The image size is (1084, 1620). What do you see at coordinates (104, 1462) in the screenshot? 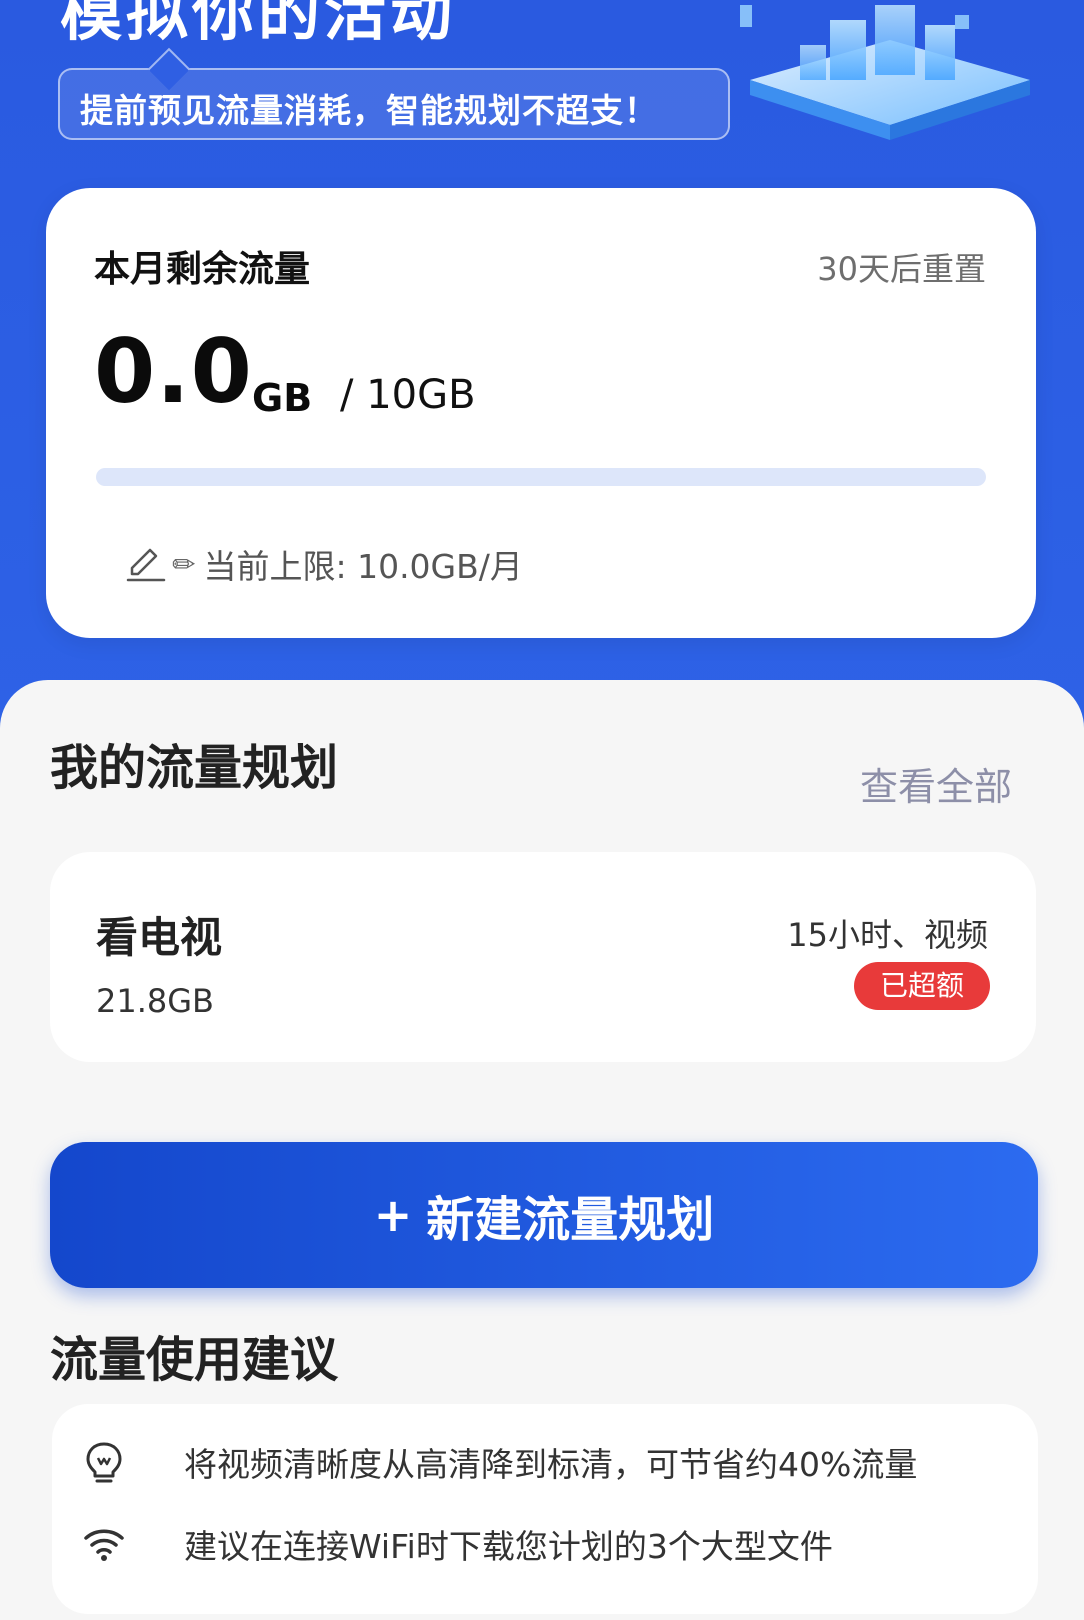
I see `lightbulb-icon` at bounding box center [104, 1462].